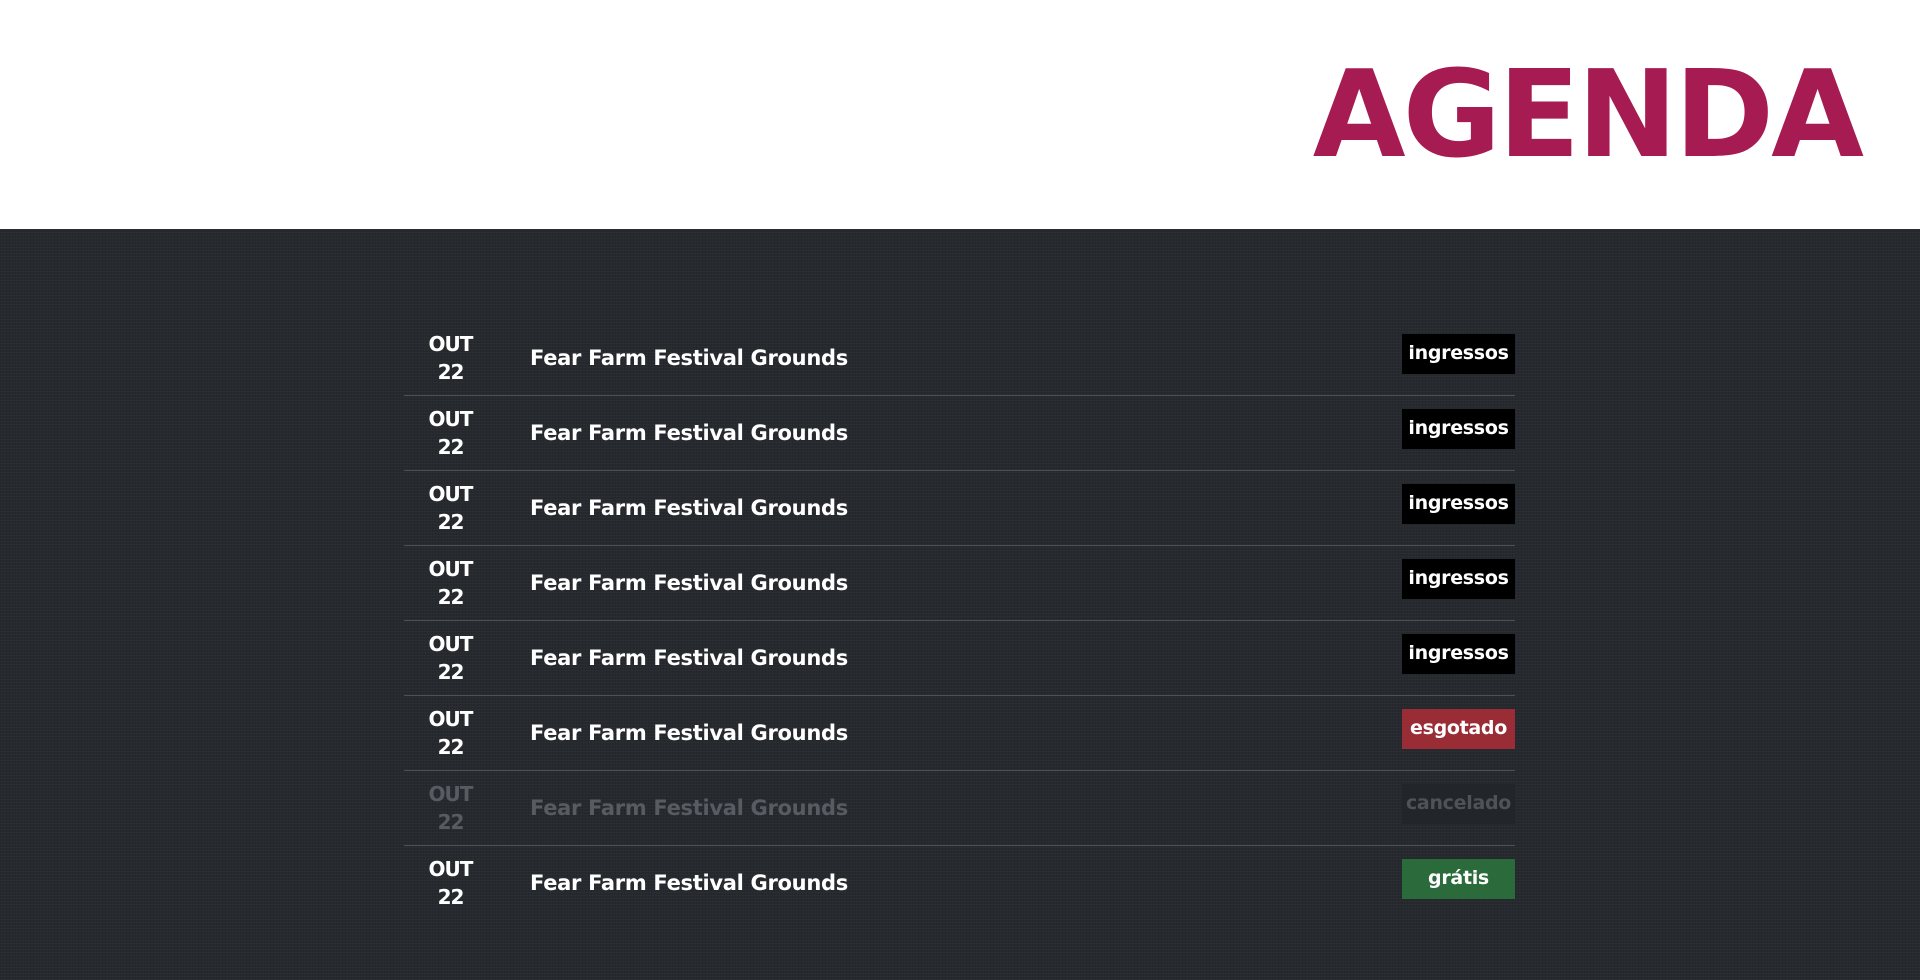 The height and width of the screenshot is (980, 1920). Describe the element at coordinates (1458, 729) in the screenshot. I see `sold-out-badge: esgotado` at that location.